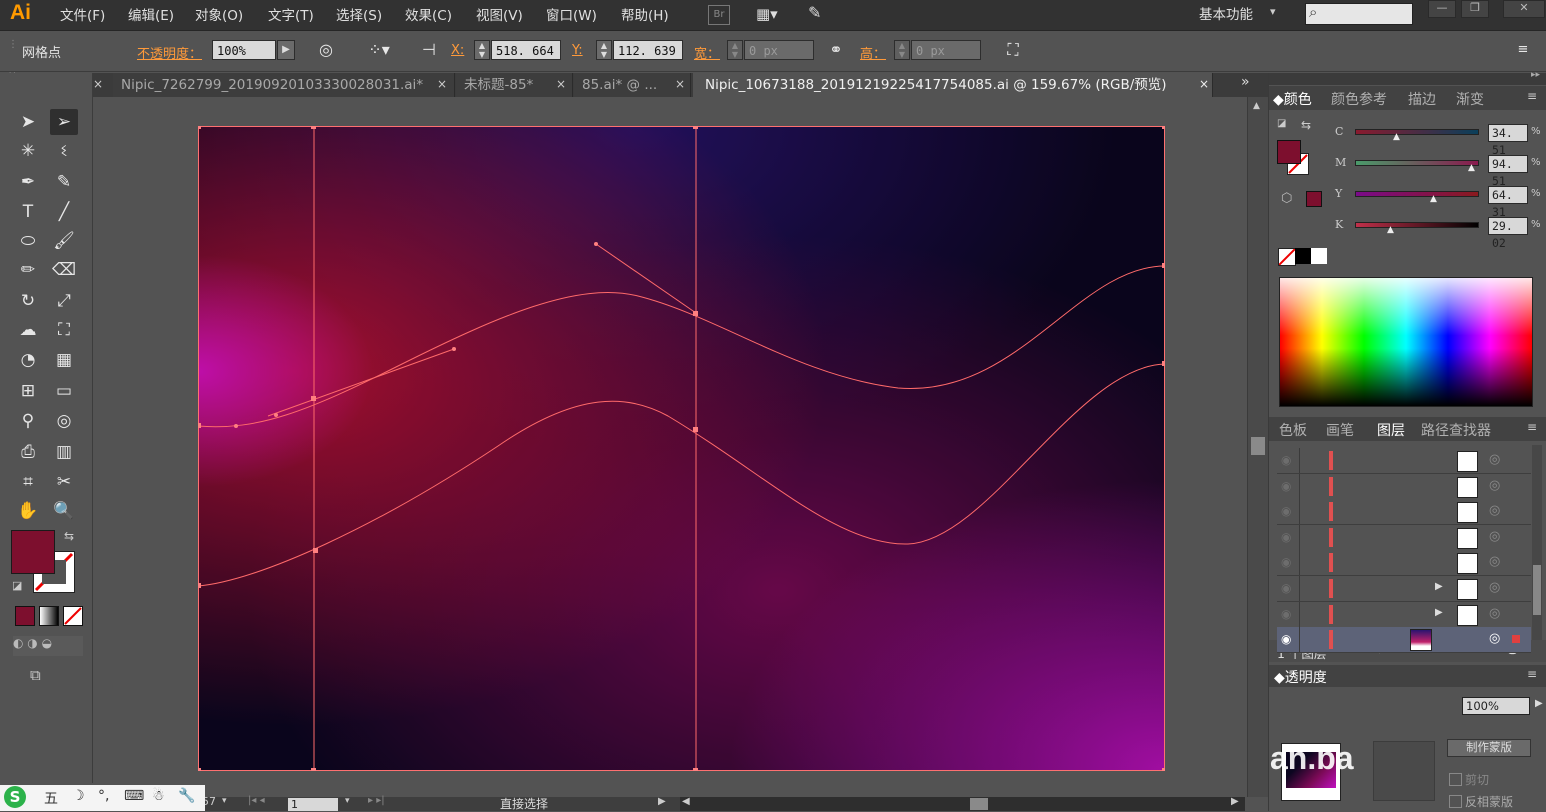 Image resolution: width=1546 pixels, height=812 pixels. I want to click on tab-brushes: 画笔, so click(1340, 430).